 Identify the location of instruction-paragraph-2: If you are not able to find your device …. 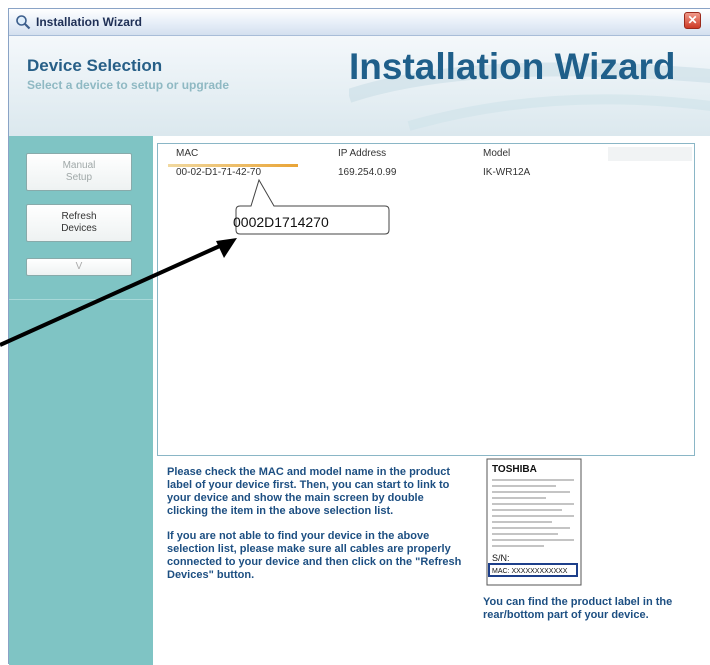
(314, 555).